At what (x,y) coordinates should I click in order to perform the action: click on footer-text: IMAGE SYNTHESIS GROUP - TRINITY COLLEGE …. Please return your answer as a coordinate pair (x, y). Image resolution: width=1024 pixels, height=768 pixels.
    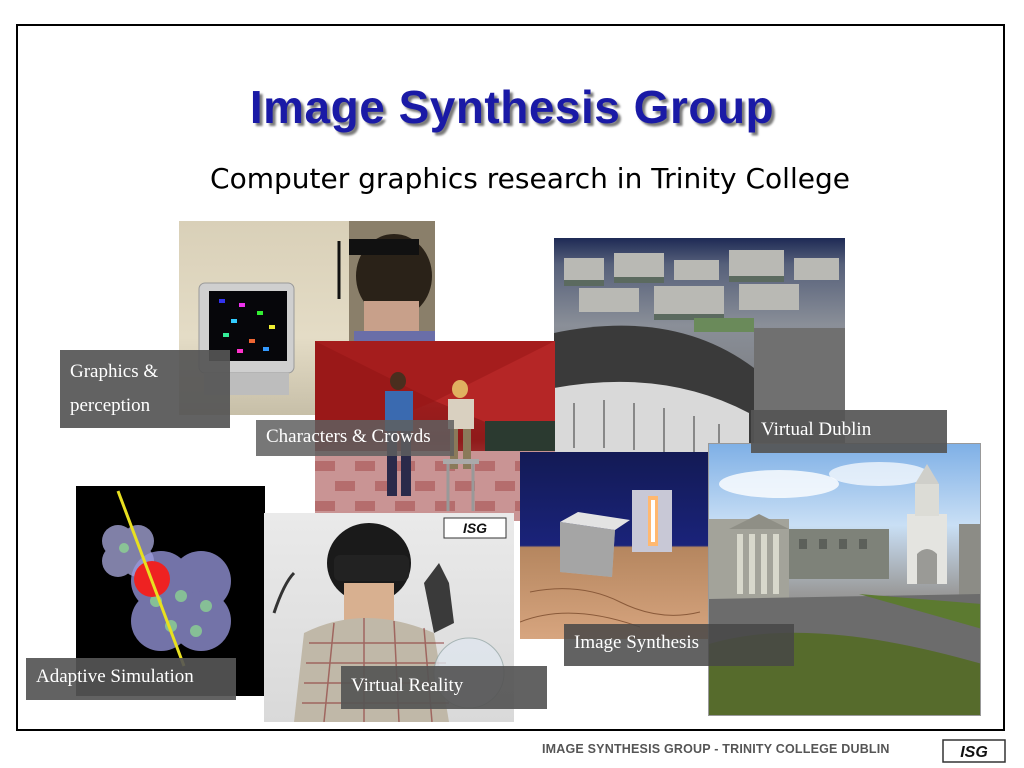
    Looking at the image, I should click on (716, 749).